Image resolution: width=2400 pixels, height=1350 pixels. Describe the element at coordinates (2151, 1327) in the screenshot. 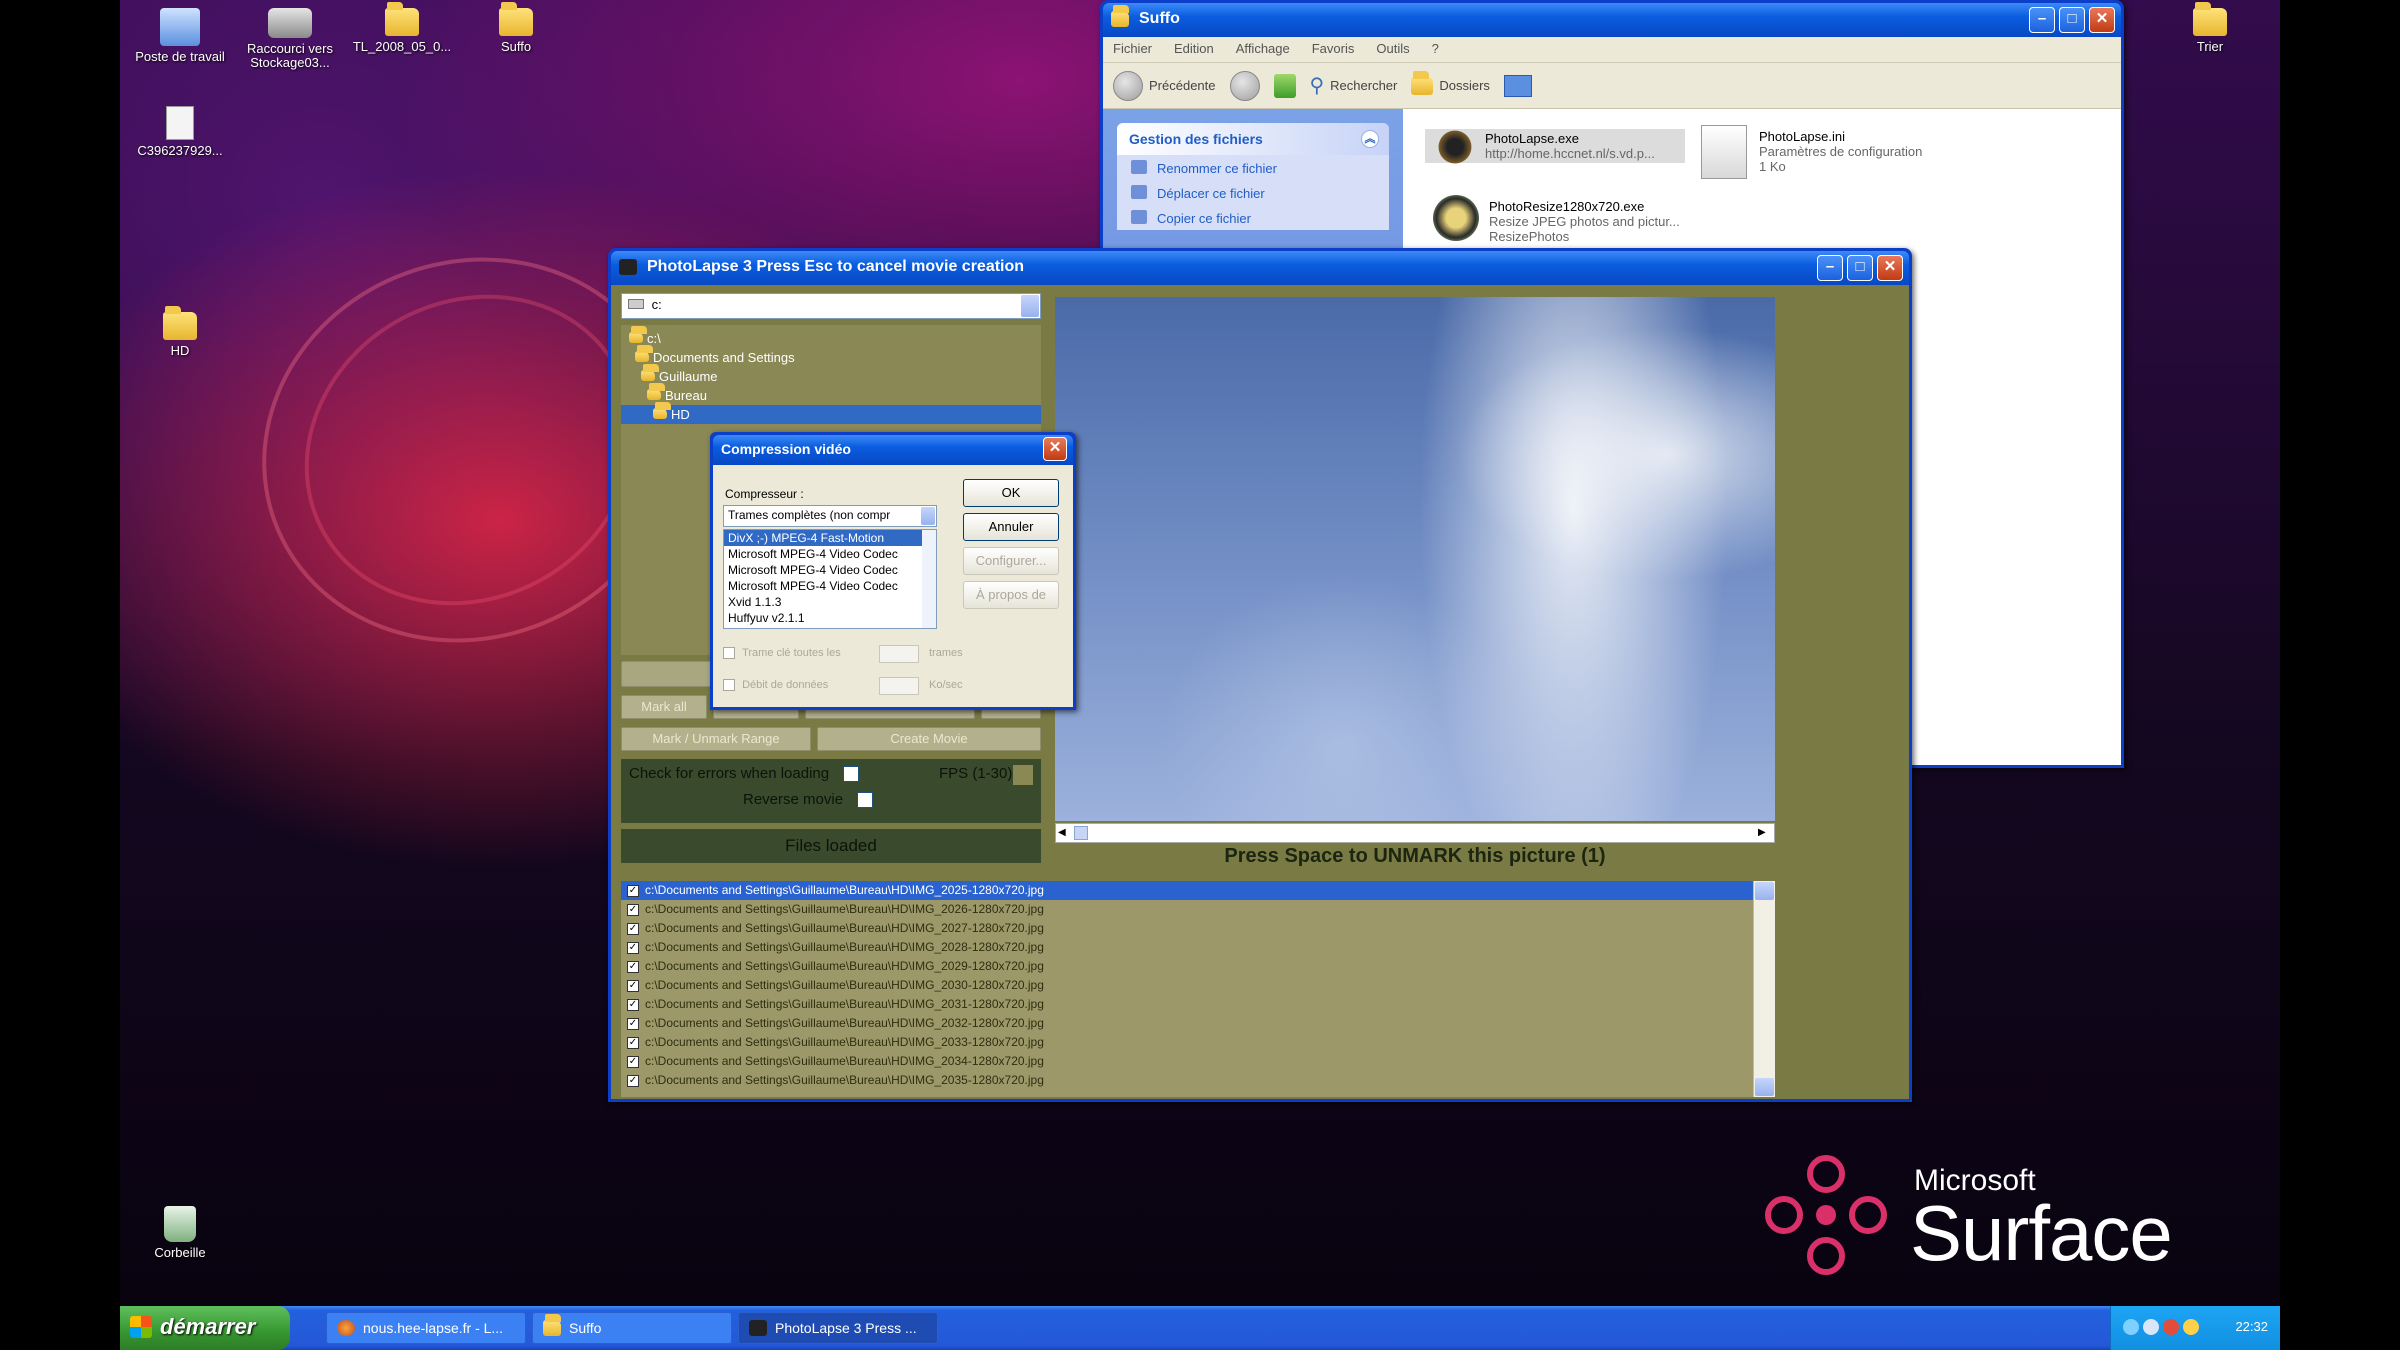

I see `volume-icon` at that location.